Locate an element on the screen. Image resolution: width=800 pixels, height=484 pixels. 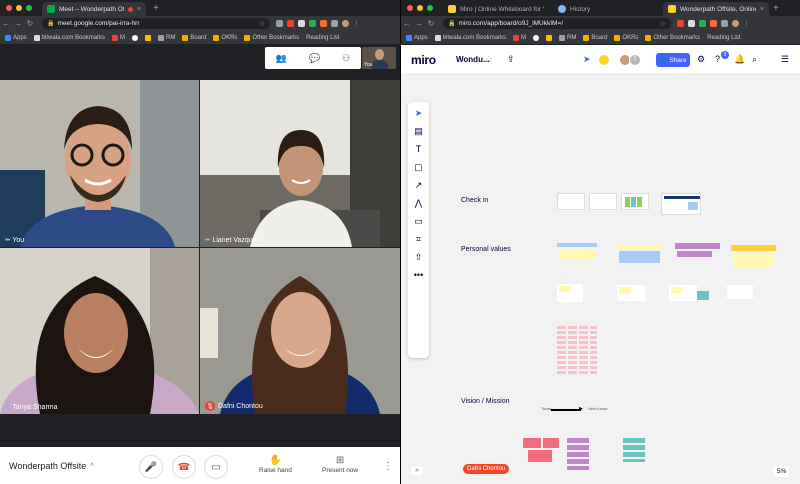
tab-history: History is located at coordinates (606, 9).